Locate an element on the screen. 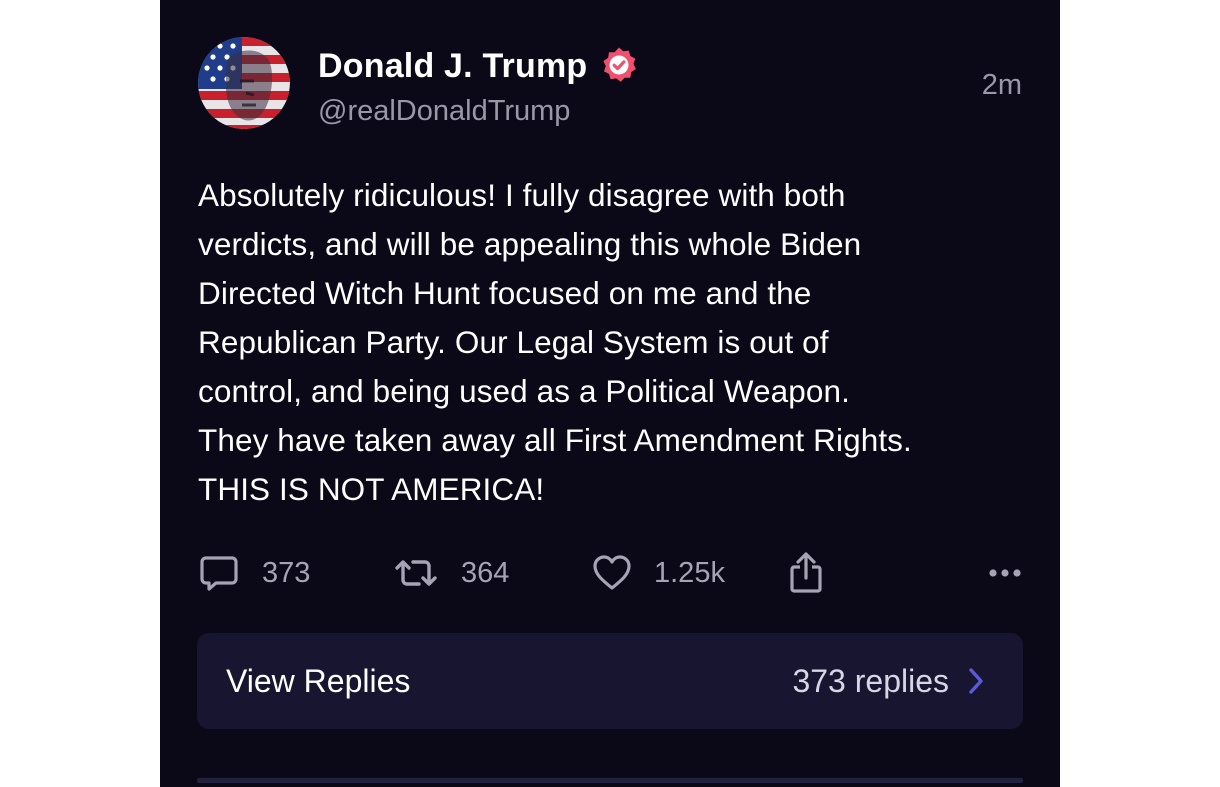 The image size is (1220, 787). more-options-button is located at coordinates (1005, 573).